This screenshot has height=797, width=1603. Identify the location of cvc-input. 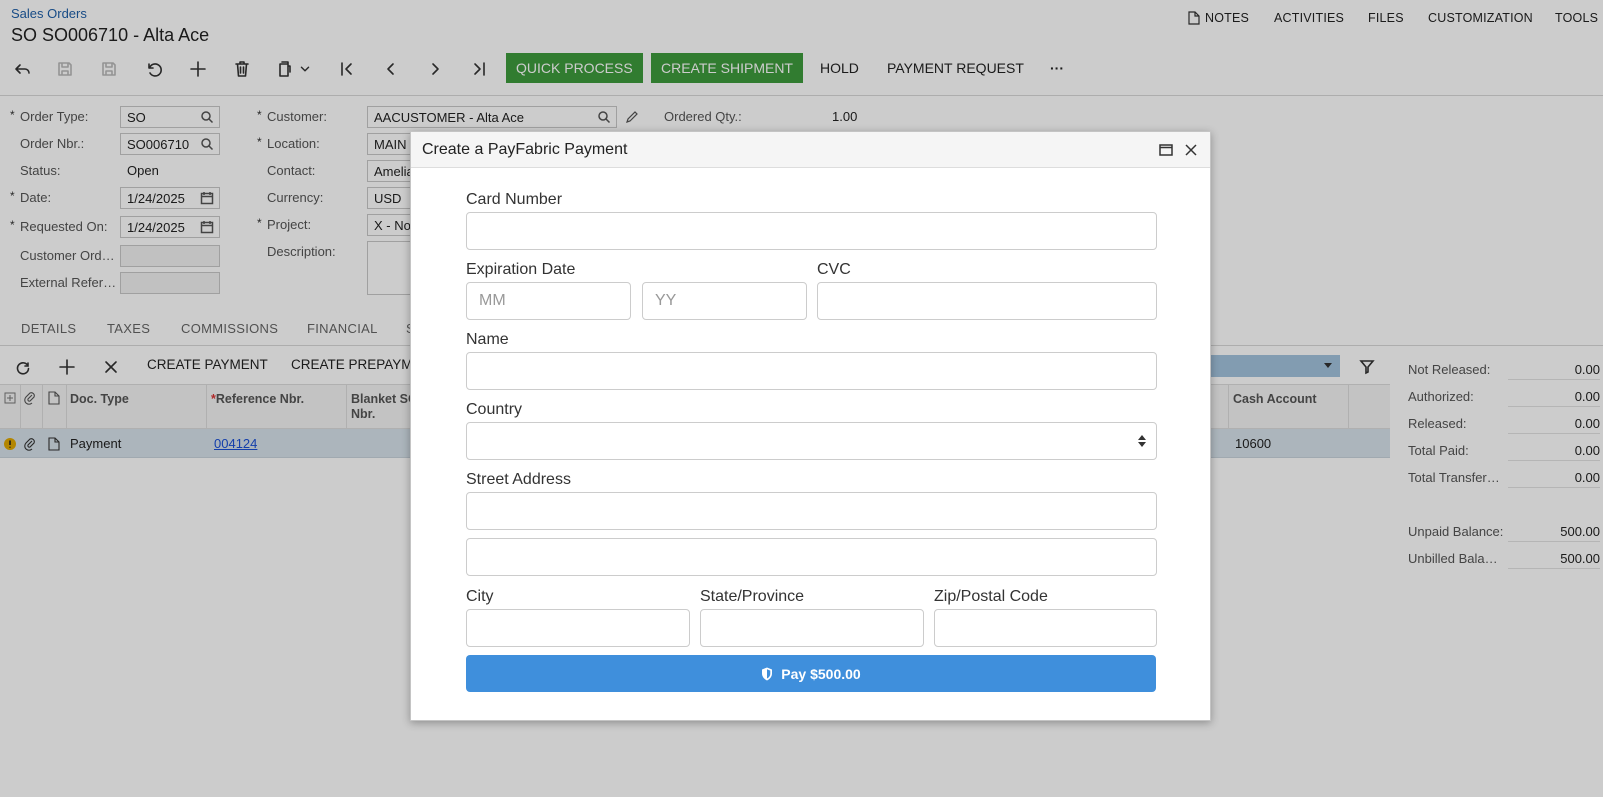
(987, 301).